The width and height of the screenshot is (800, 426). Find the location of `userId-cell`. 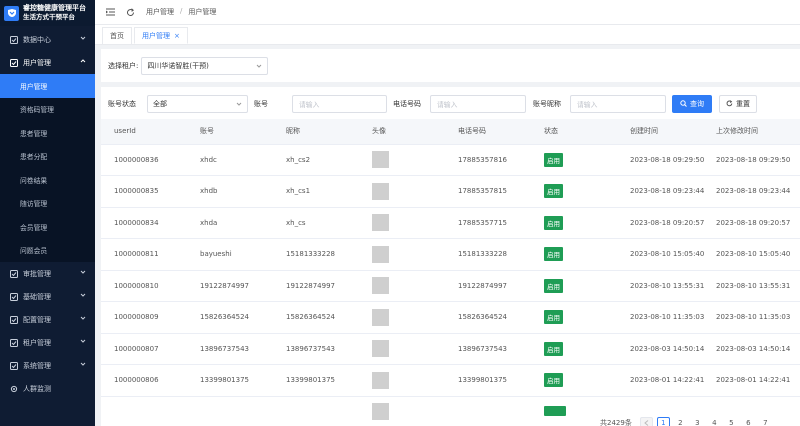

userId-cell is located at coordinates (144, 411).